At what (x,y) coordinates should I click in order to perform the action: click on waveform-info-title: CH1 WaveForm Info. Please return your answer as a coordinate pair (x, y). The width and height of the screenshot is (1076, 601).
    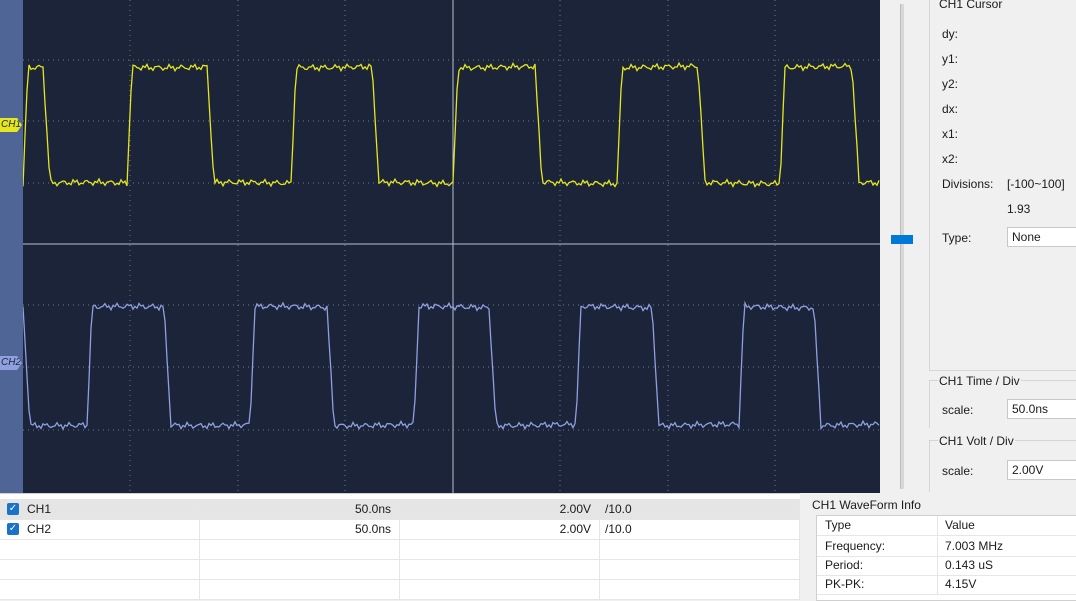
    Looking at the image, I should click on (866, 505).